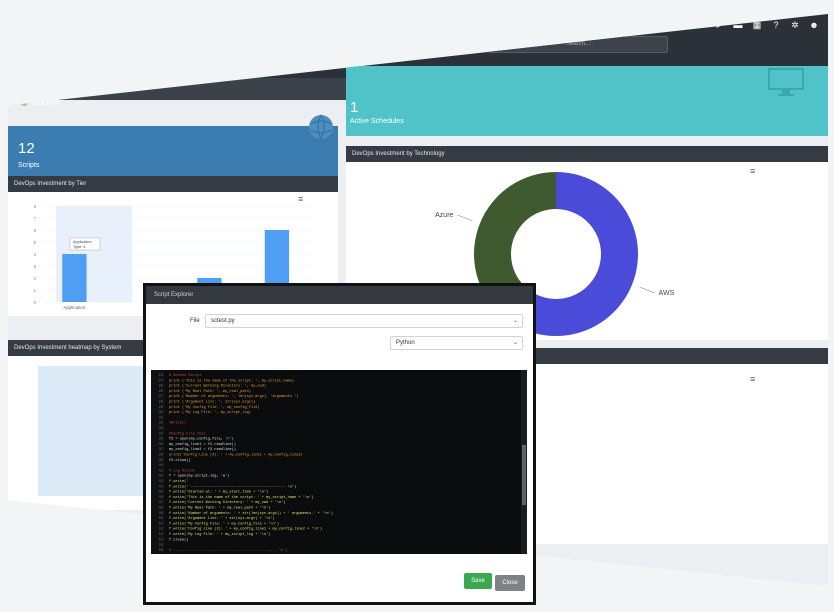 The height and width of the screenshot is (612, 834). I want to click on code-line: f.close(), so click(178, 539).